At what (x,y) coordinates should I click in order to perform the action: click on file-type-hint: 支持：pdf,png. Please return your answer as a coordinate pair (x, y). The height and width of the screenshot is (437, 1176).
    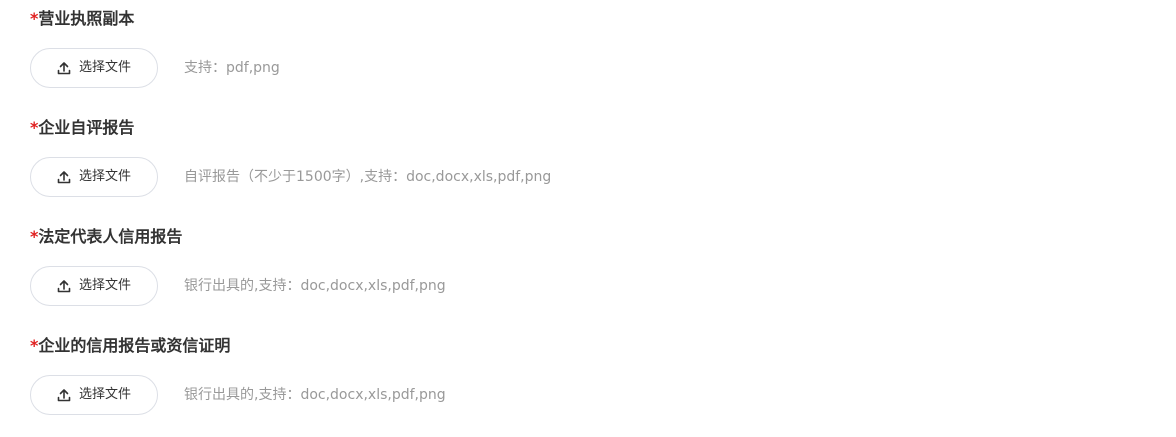
    Looking at the image, I should click on (232, 68).